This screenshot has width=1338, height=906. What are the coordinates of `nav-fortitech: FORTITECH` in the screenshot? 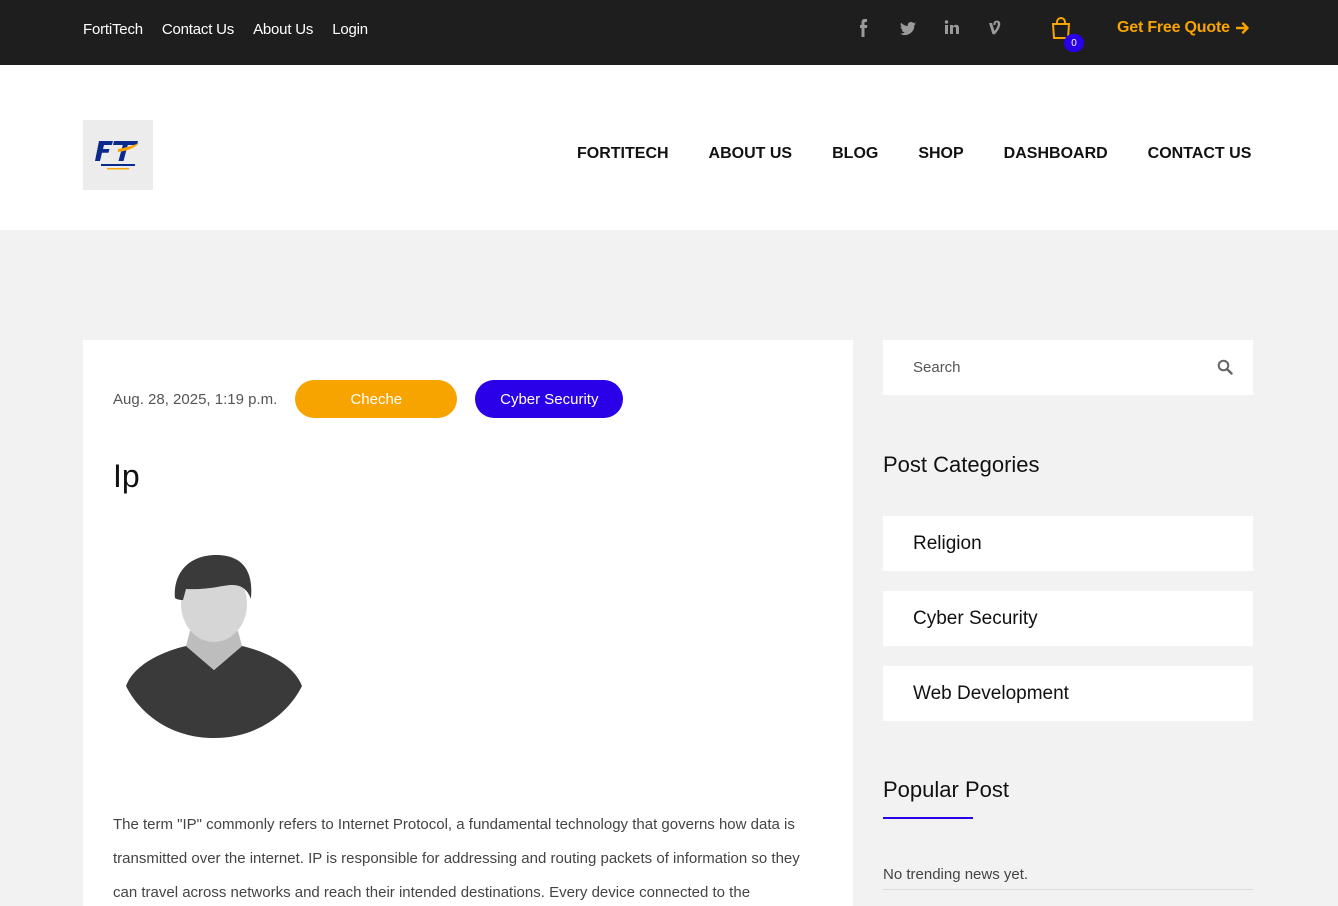 It's located at (623, 154).